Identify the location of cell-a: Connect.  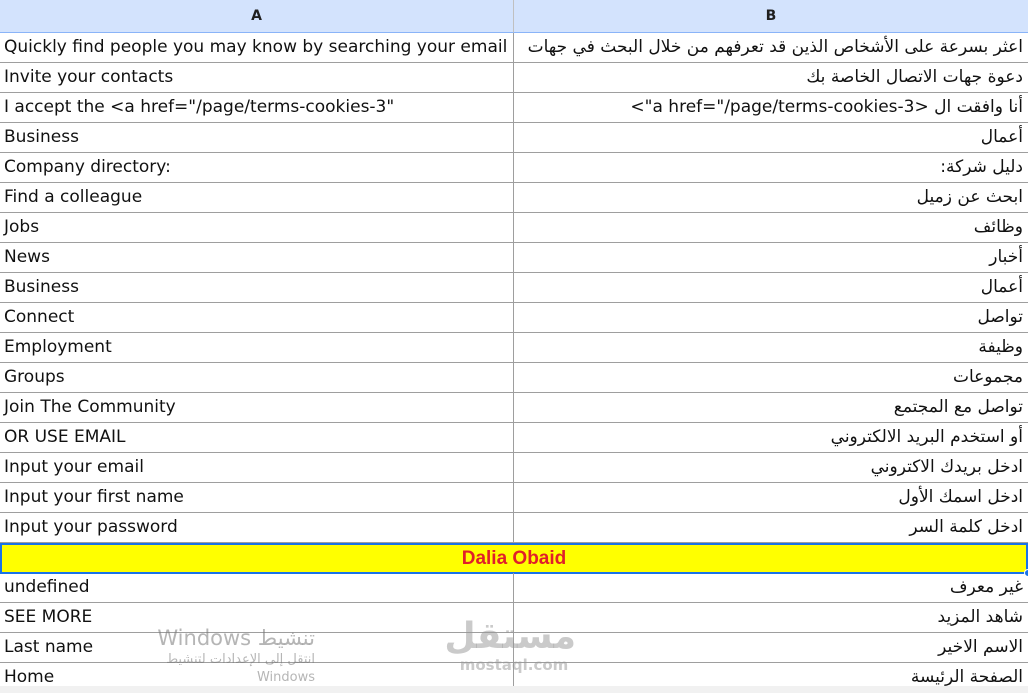
(257, 318).